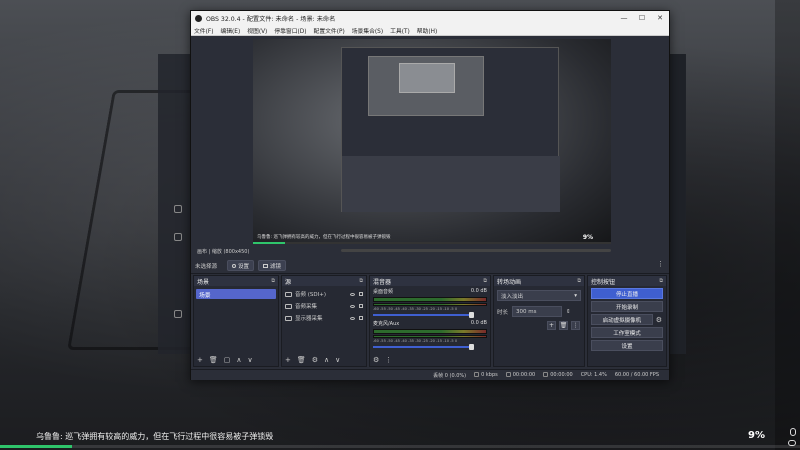  What do you see at coordinates (627, 306) in the screenshot?
I see `start-record-button: 开始录制` at bounding box center [627, 306].